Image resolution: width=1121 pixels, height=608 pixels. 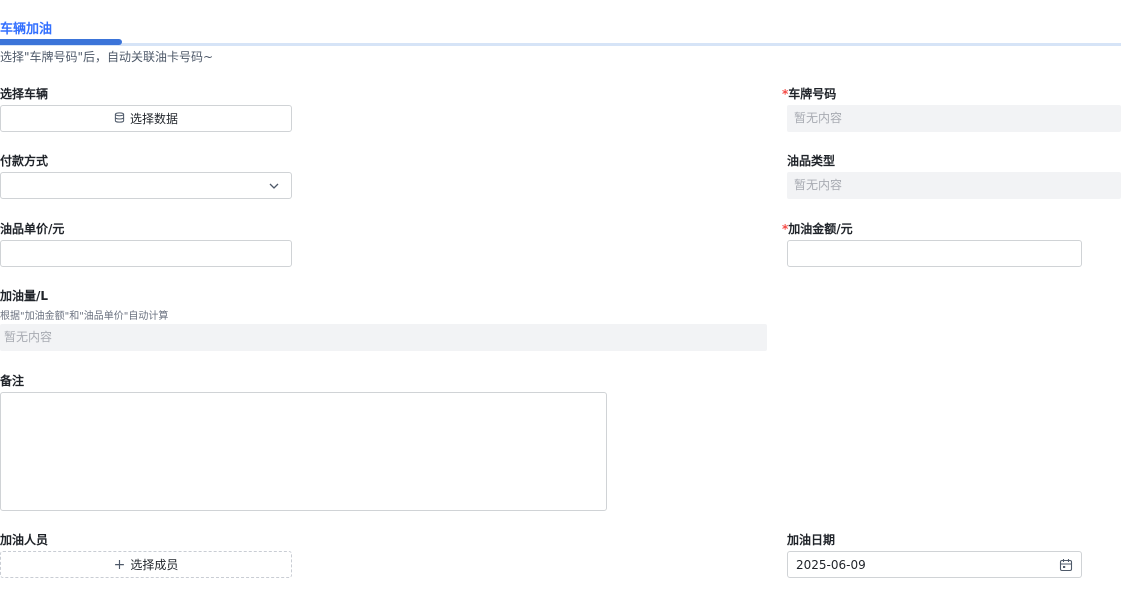 I want to click on select-vehicle-label: 选择数据, so click(x=153, y=119).